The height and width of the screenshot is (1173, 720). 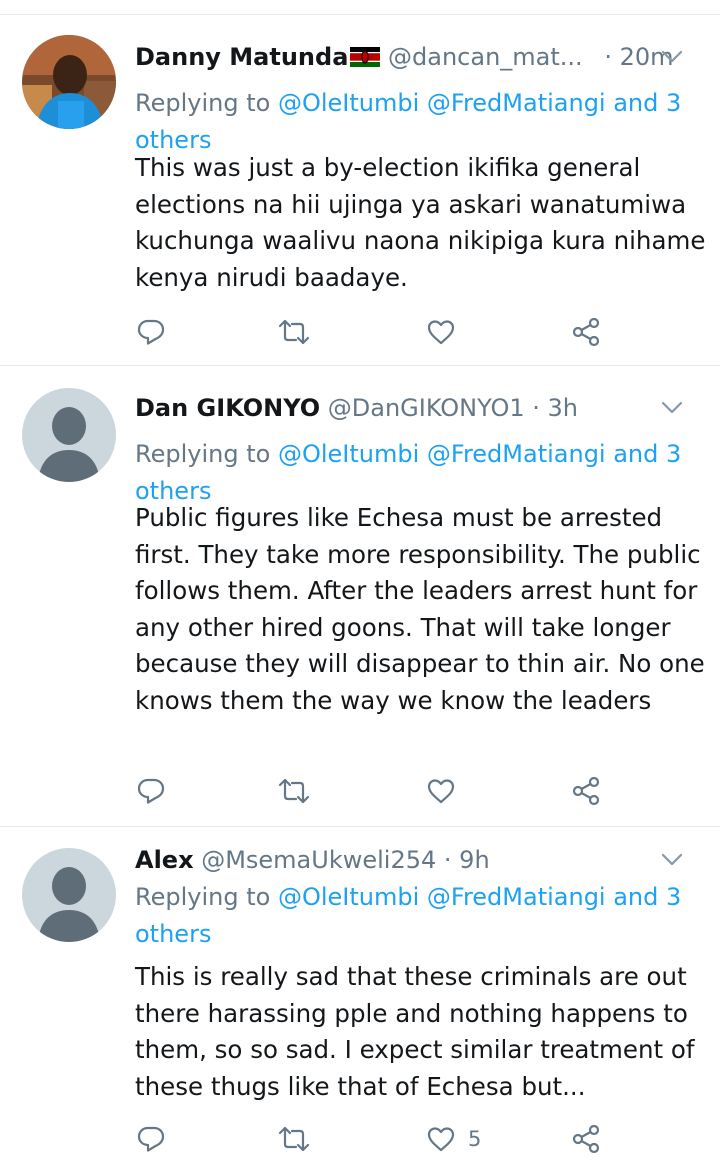 What do you see at coordinates (466, 860) in the screenshot?
I see `timestamp: · 9h` at bounding box center [466, 860].